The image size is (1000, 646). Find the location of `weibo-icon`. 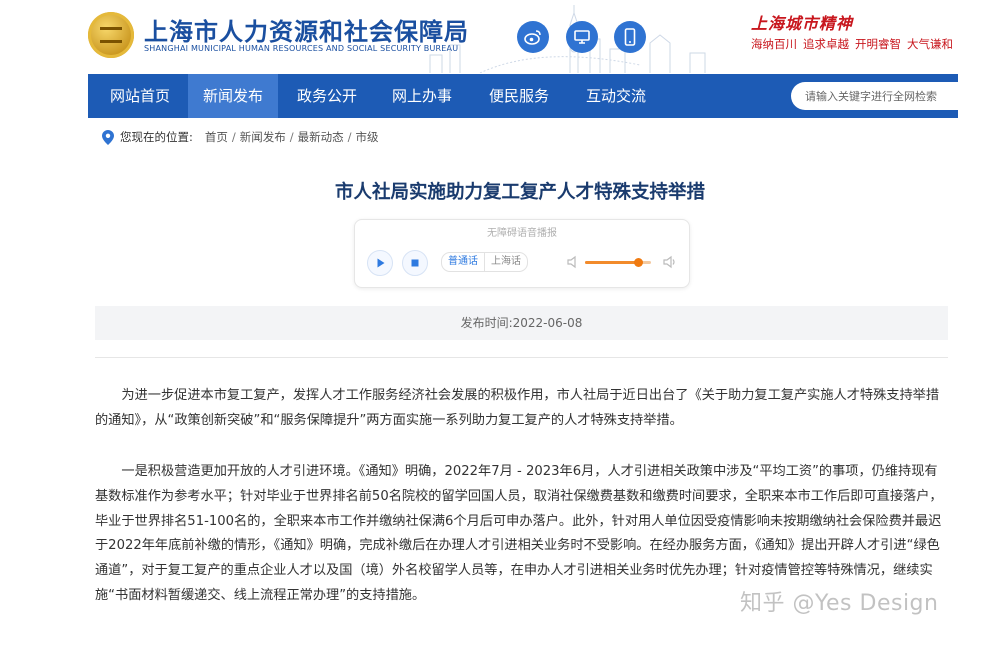

weibo-icon is located at coordinates (532, 37).